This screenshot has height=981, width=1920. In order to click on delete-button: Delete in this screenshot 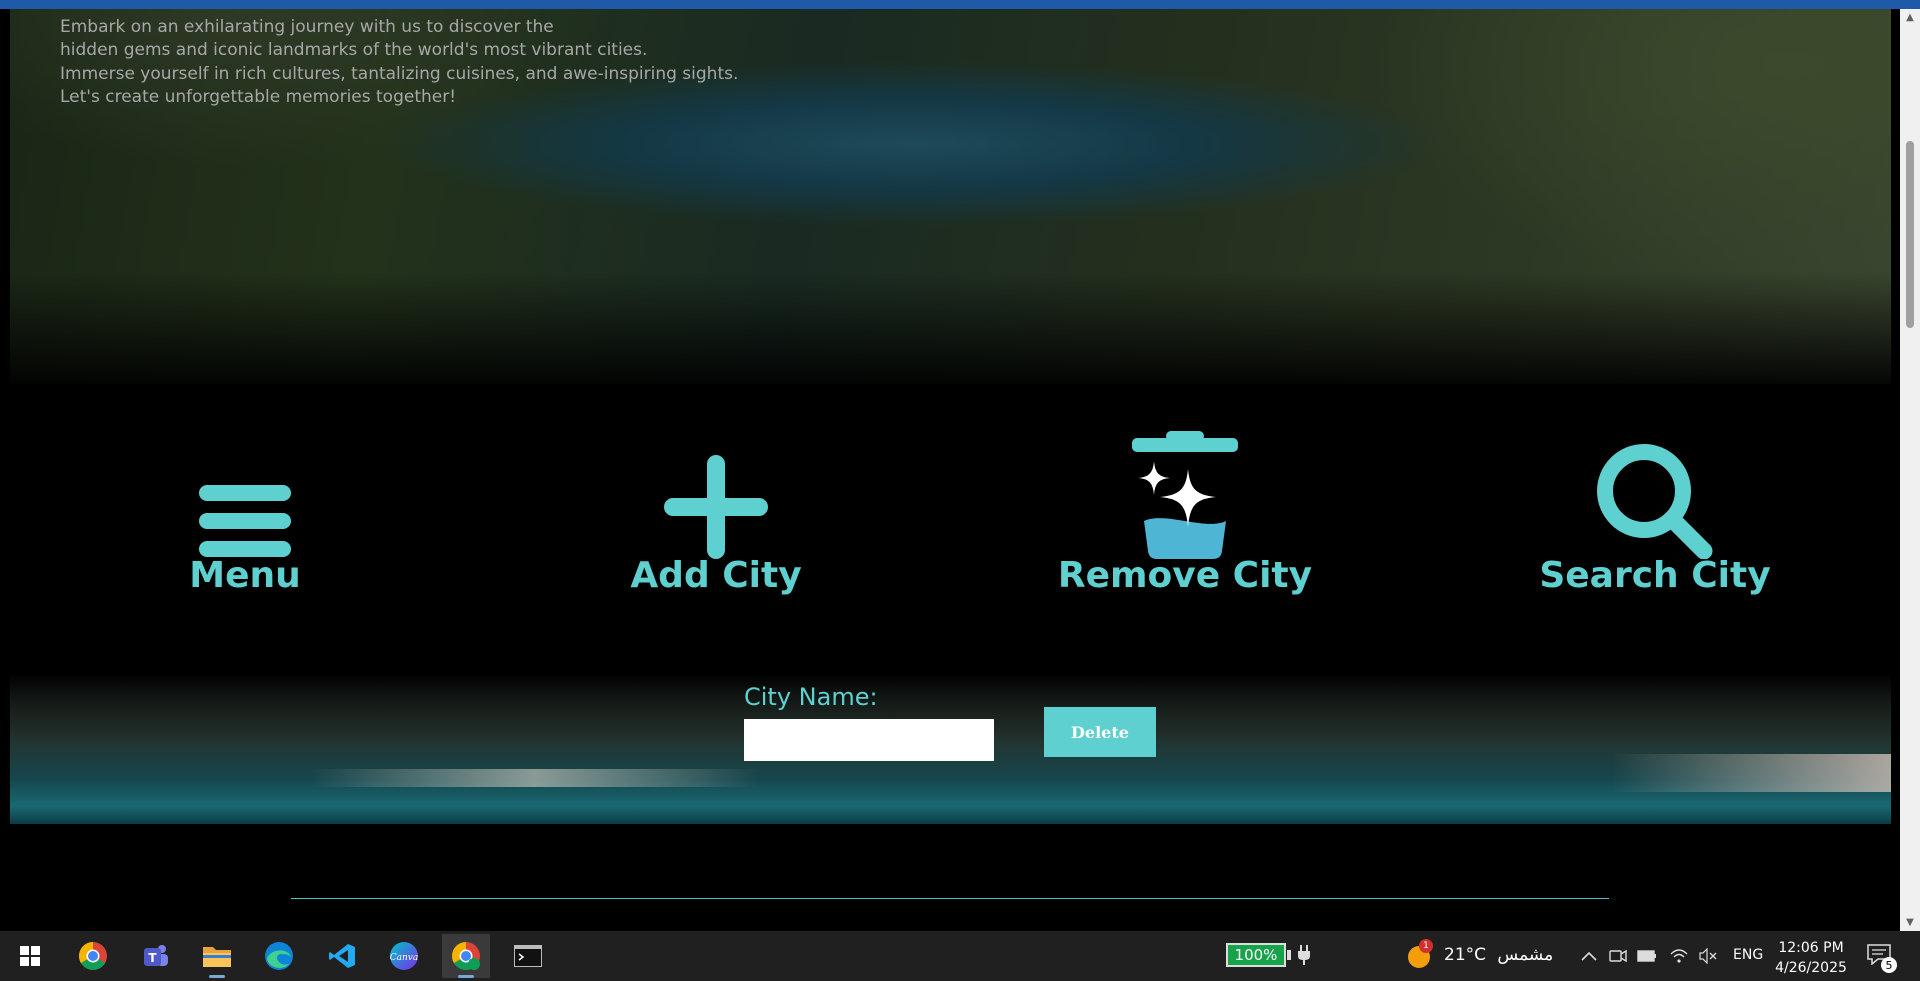, I will do `click(1100, 732)`.